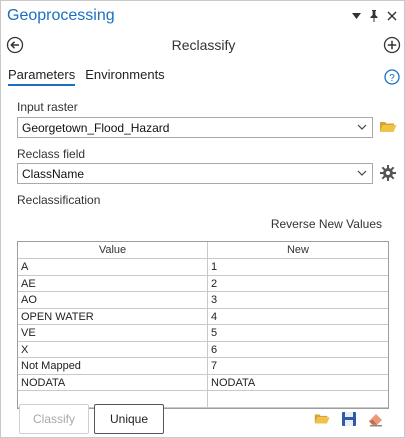 The height and width of the screenshot is (438, 405). I want to click on table-row: AE 2, so click(203, 283).